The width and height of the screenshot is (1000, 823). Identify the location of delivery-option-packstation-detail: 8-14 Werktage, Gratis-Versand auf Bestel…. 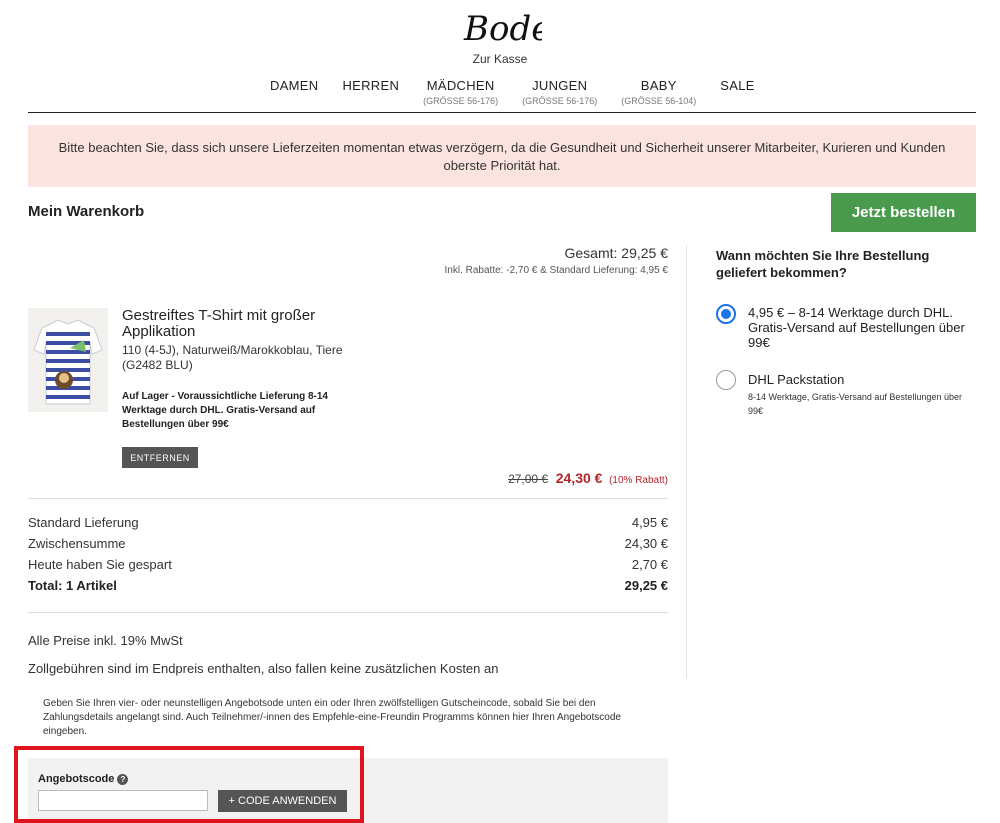
(855, 404).